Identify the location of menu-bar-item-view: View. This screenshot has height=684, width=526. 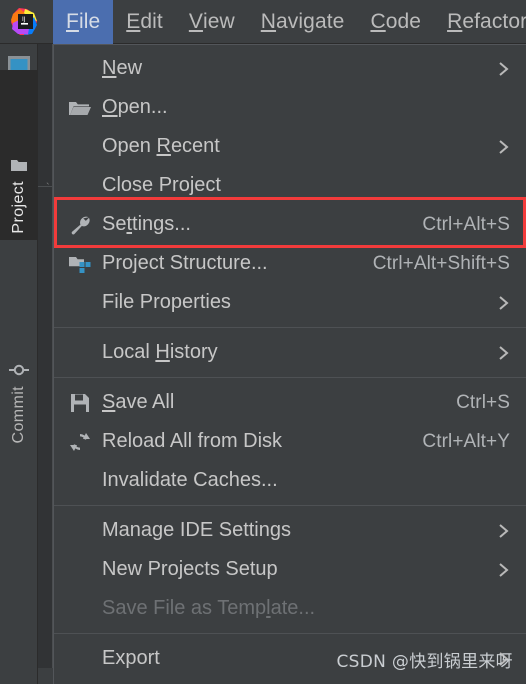
(212, 22).